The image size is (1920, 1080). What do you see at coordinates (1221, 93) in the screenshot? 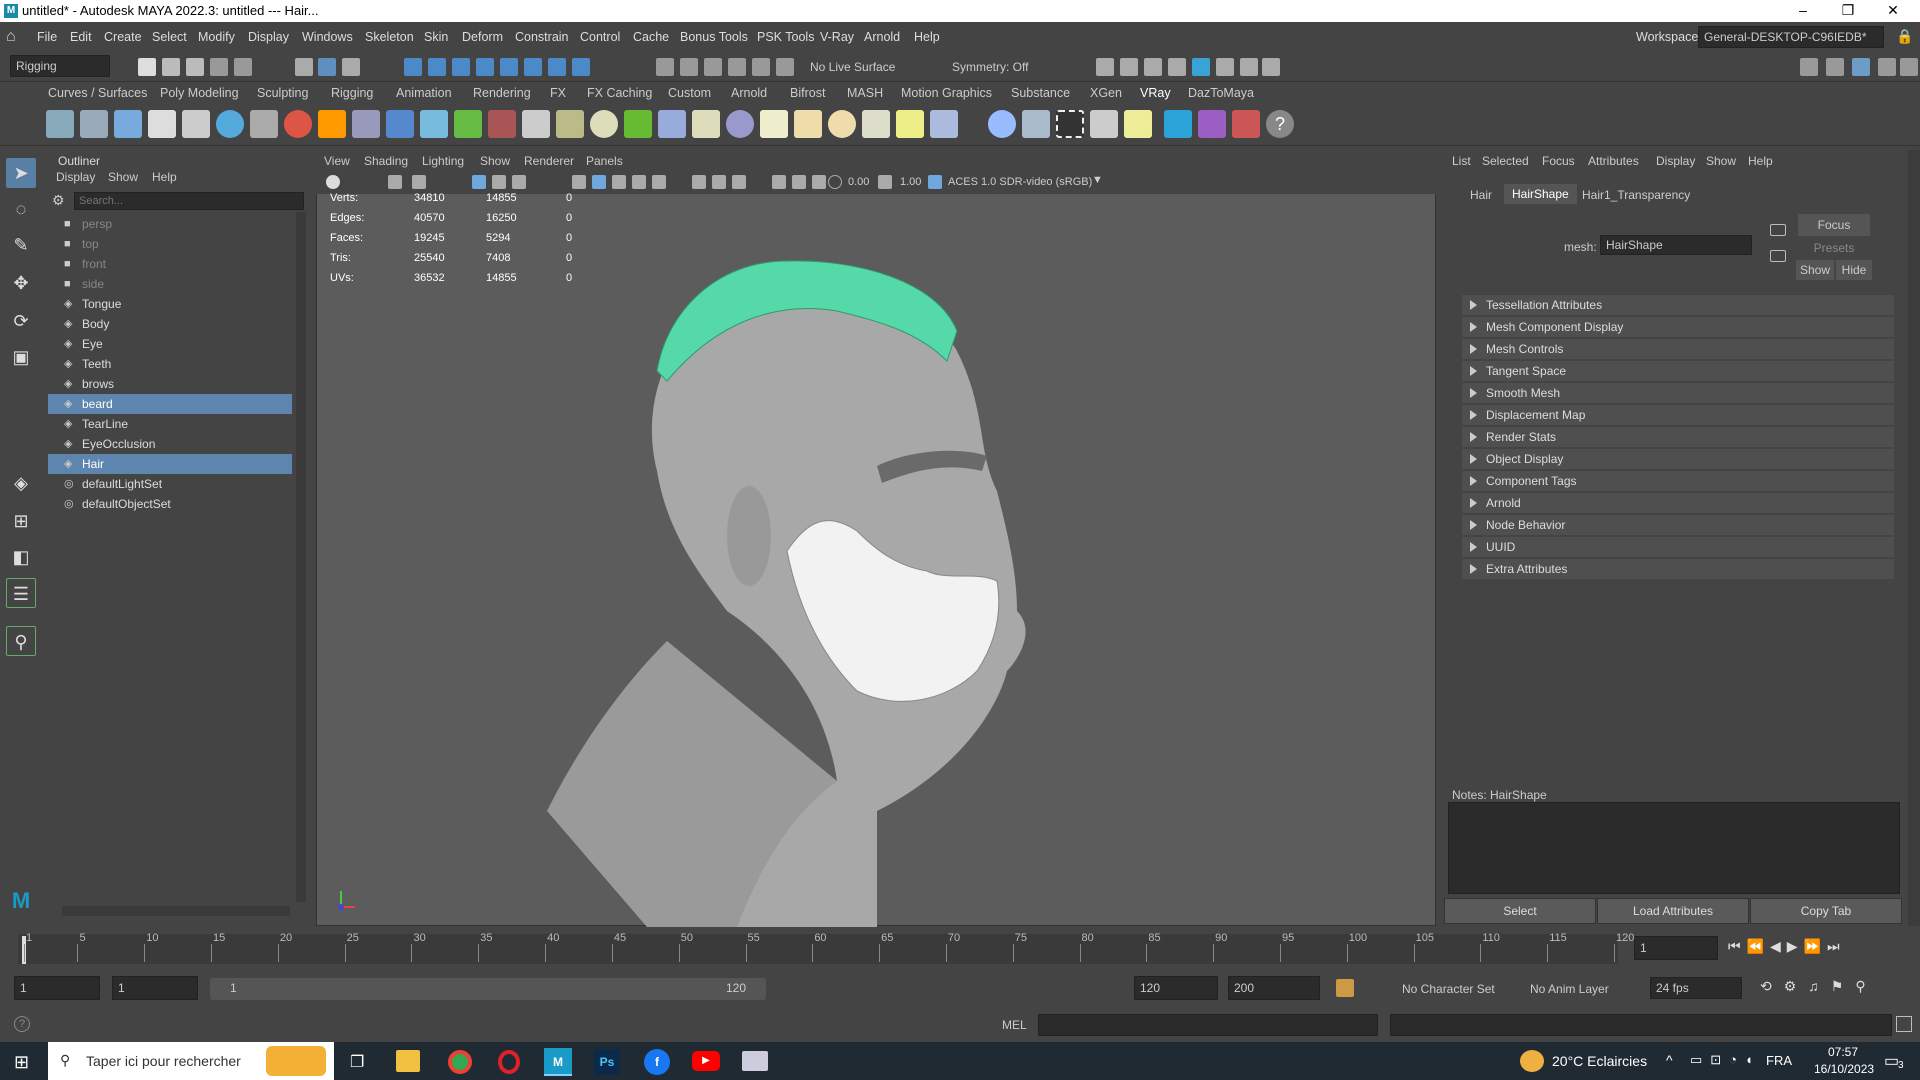
I see `tab-daztomaya: DazToMaya` at bounding box center [1221, 93].